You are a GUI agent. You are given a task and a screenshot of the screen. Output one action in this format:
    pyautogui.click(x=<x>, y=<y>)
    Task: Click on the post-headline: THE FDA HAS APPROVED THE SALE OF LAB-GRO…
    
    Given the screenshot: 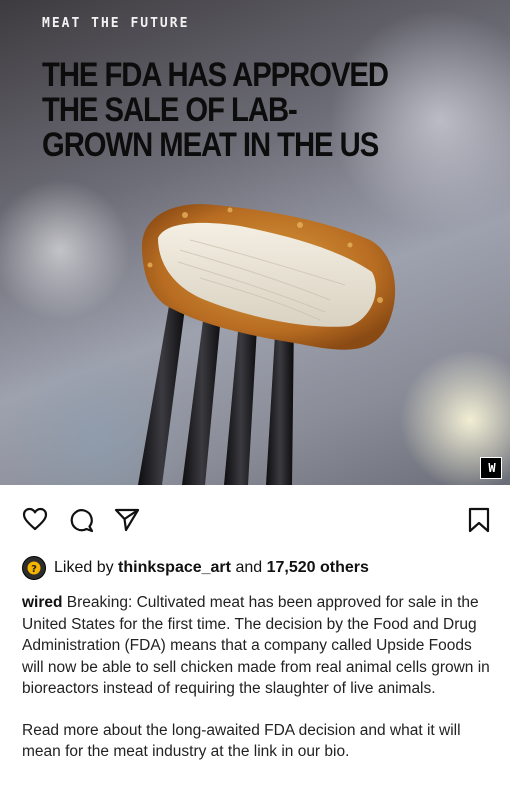 What is the action you would take?
    pyautogui.click(x=215, y=110)
    